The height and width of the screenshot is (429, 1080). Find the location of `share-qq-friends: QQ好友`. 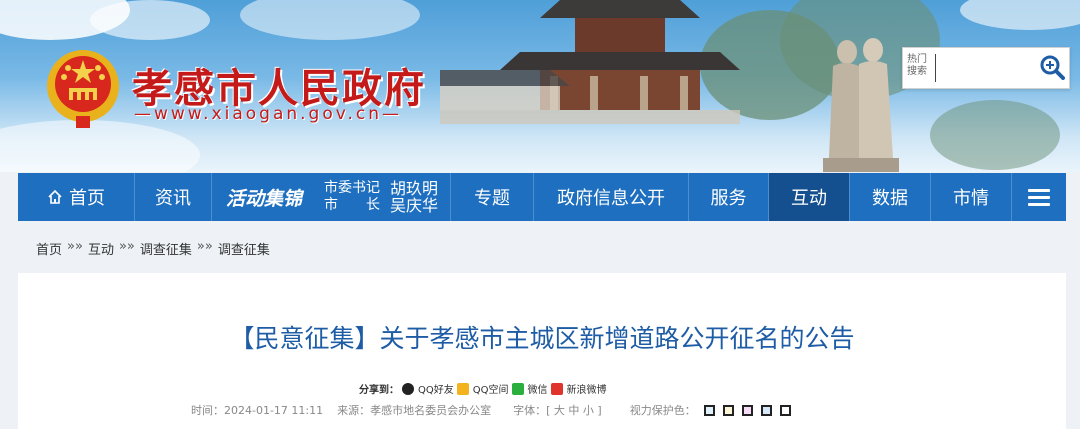

share-qq-friends: QQ好友 is located at coordinates (436, 388).